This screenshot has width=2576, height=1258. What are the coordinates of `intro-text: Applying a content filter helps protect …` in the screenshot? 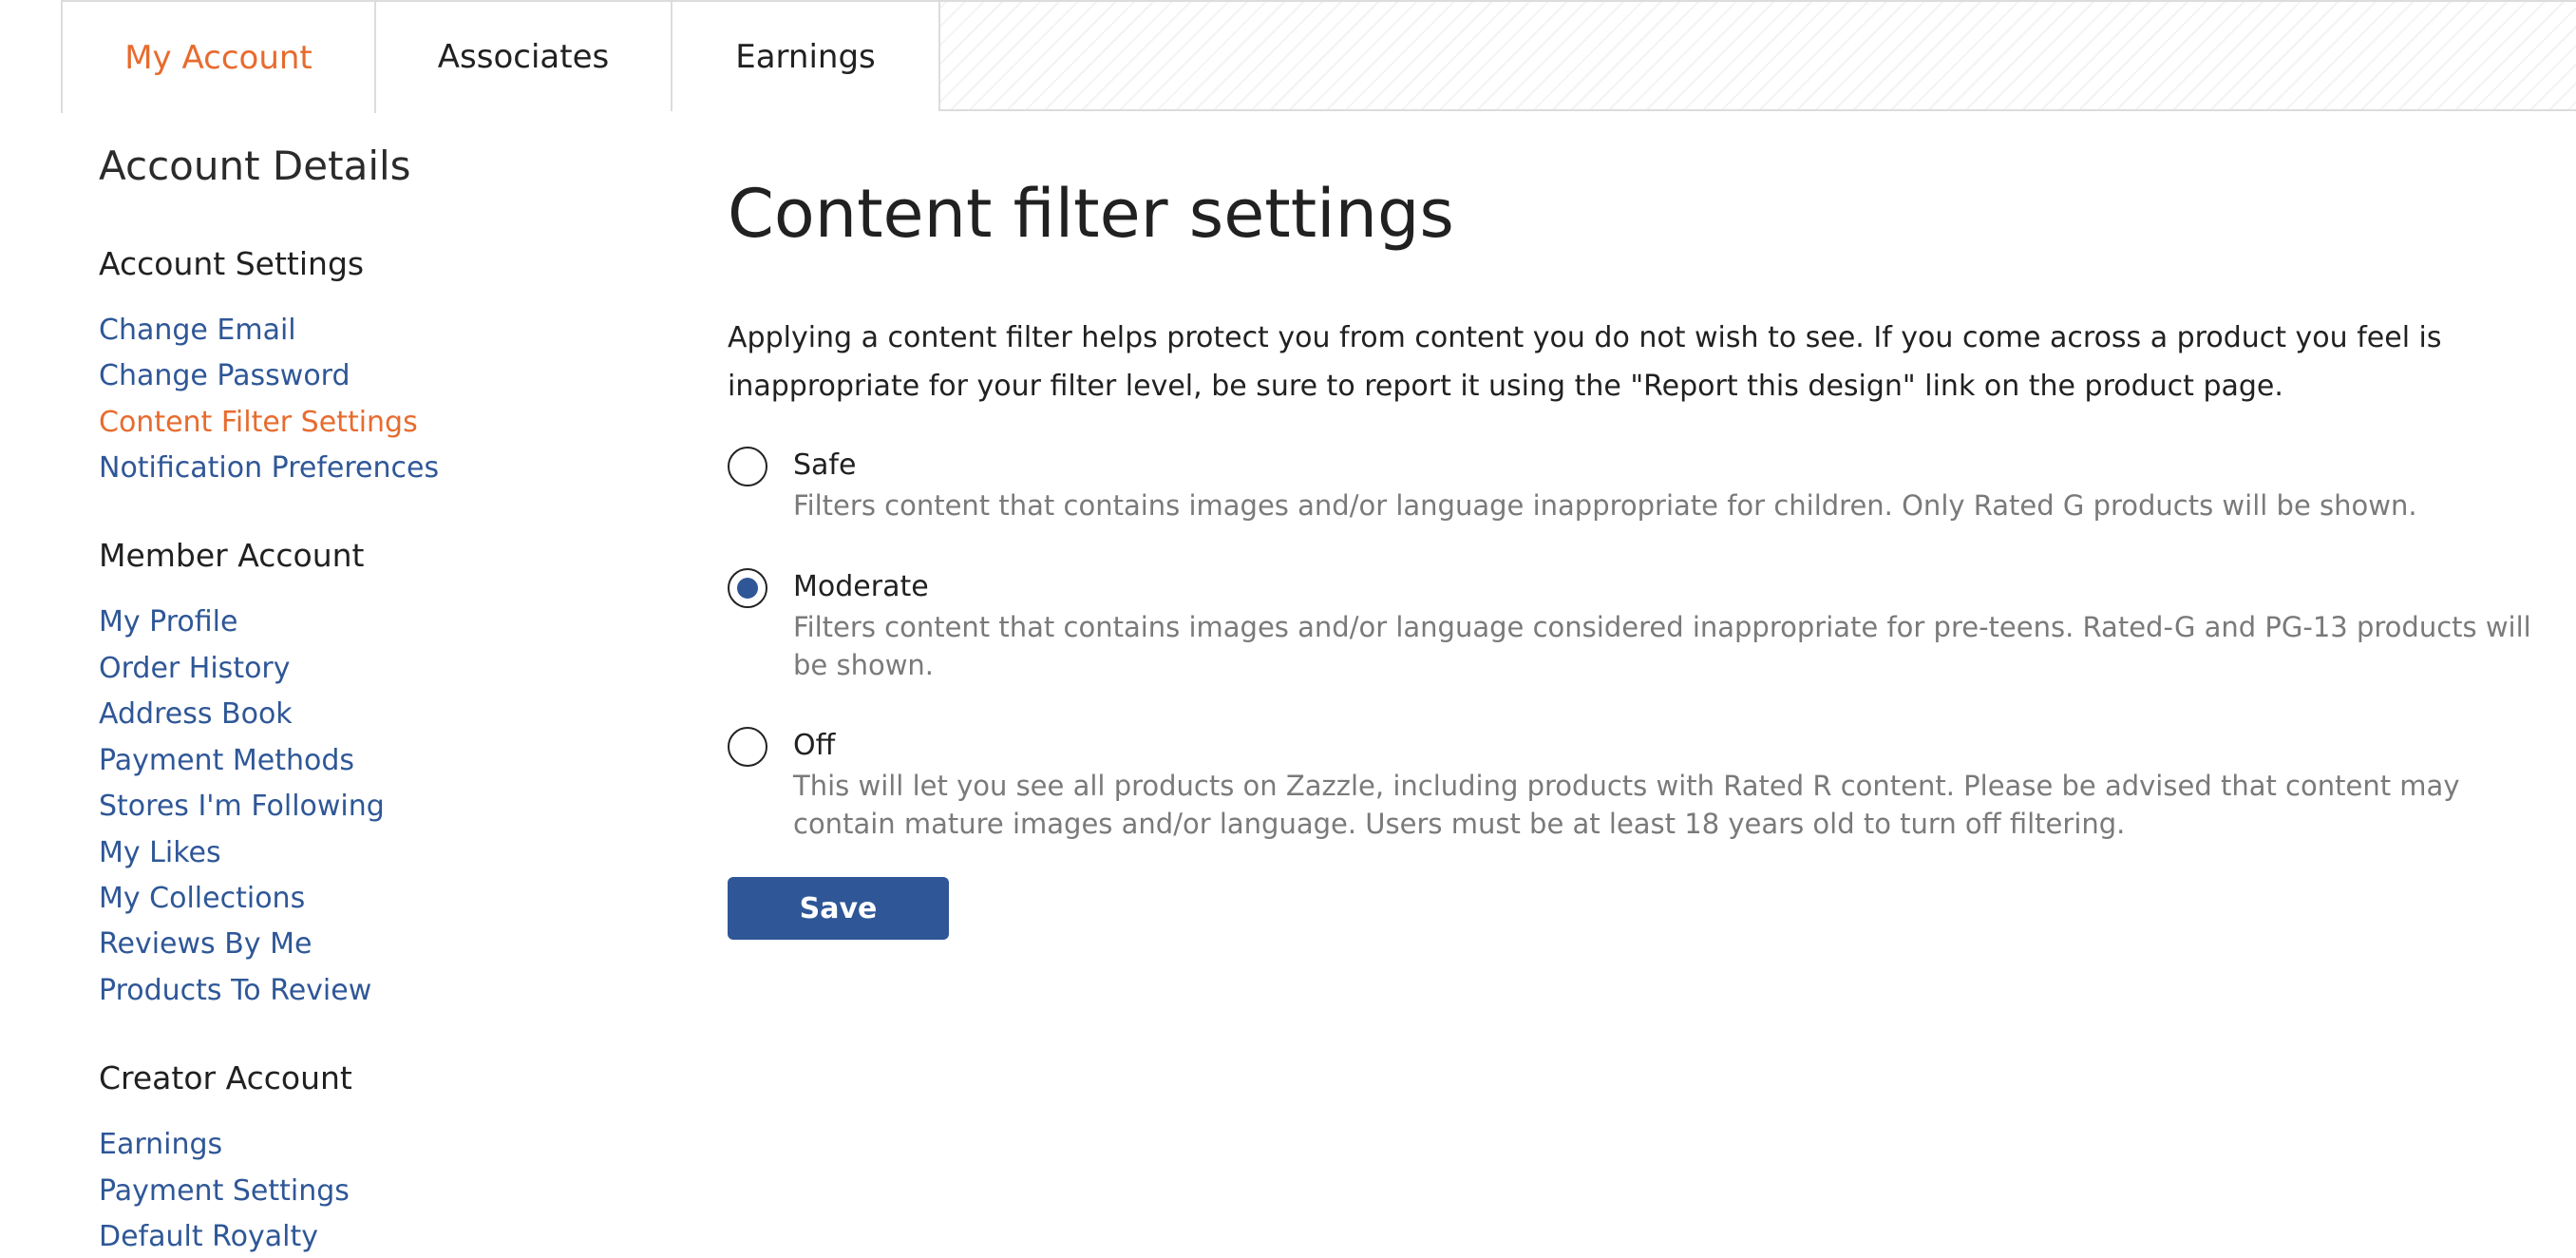 It's located at (1585, 362).